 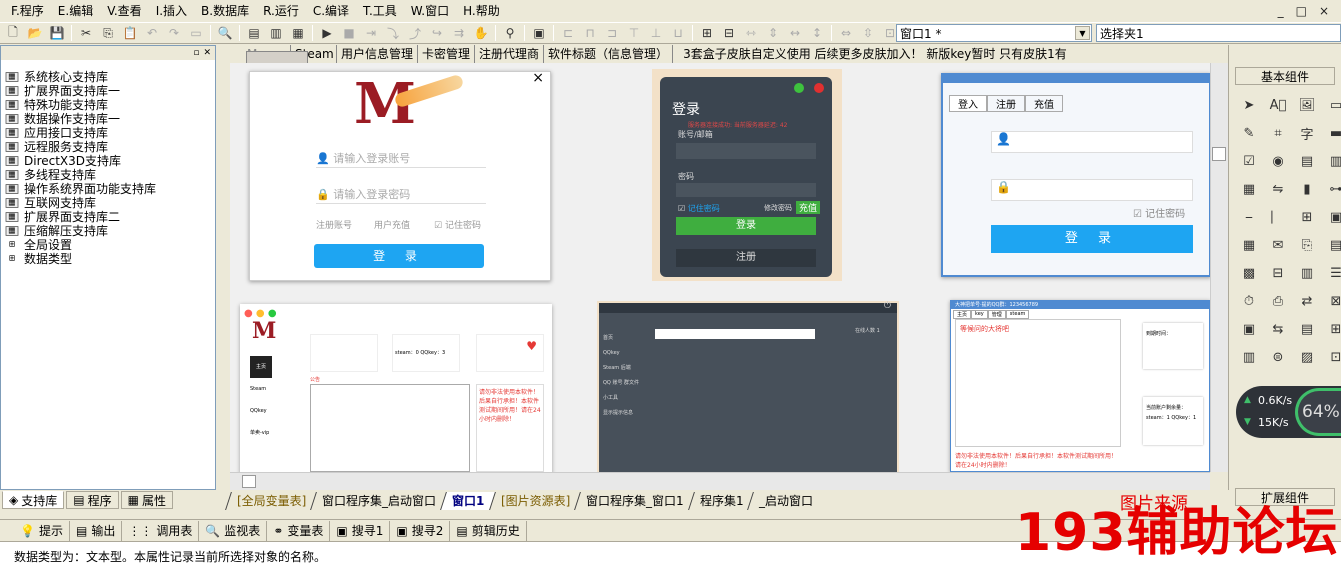 What do you see at coordinates (1307, 273) in the screenshot?
I see `folder-icon: ▥` at bounding box center [1307, 273].